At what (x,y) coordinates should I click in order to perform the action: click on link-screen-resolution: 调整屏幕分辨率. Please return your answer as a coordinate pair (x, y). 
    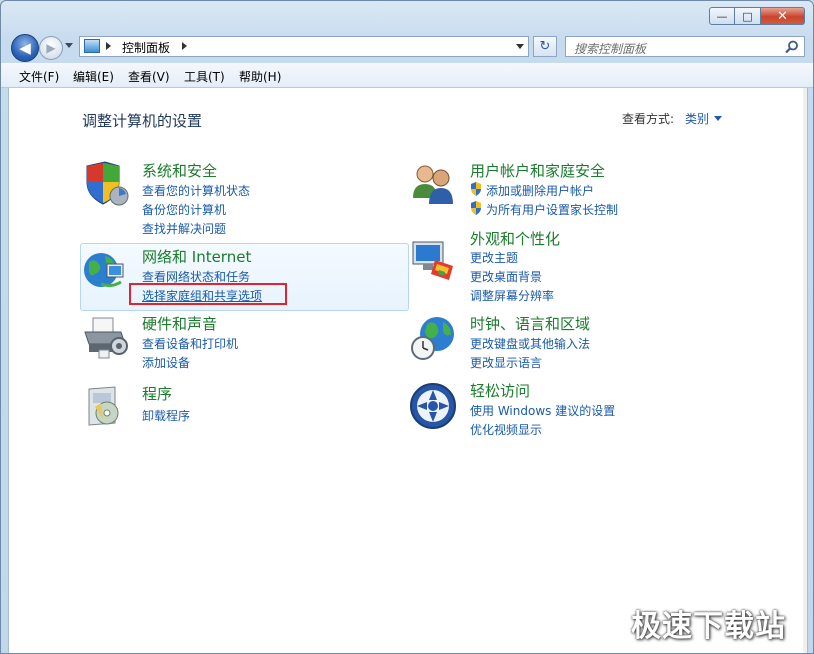
    Looking at the image, I should click on (512, 295).